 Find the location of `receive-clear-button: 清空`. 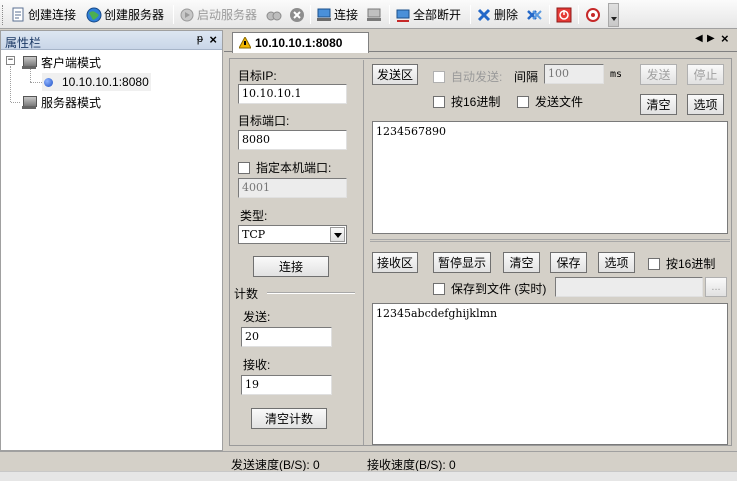

receive-clear-button: 清空 is located at coordinates (521, 262).